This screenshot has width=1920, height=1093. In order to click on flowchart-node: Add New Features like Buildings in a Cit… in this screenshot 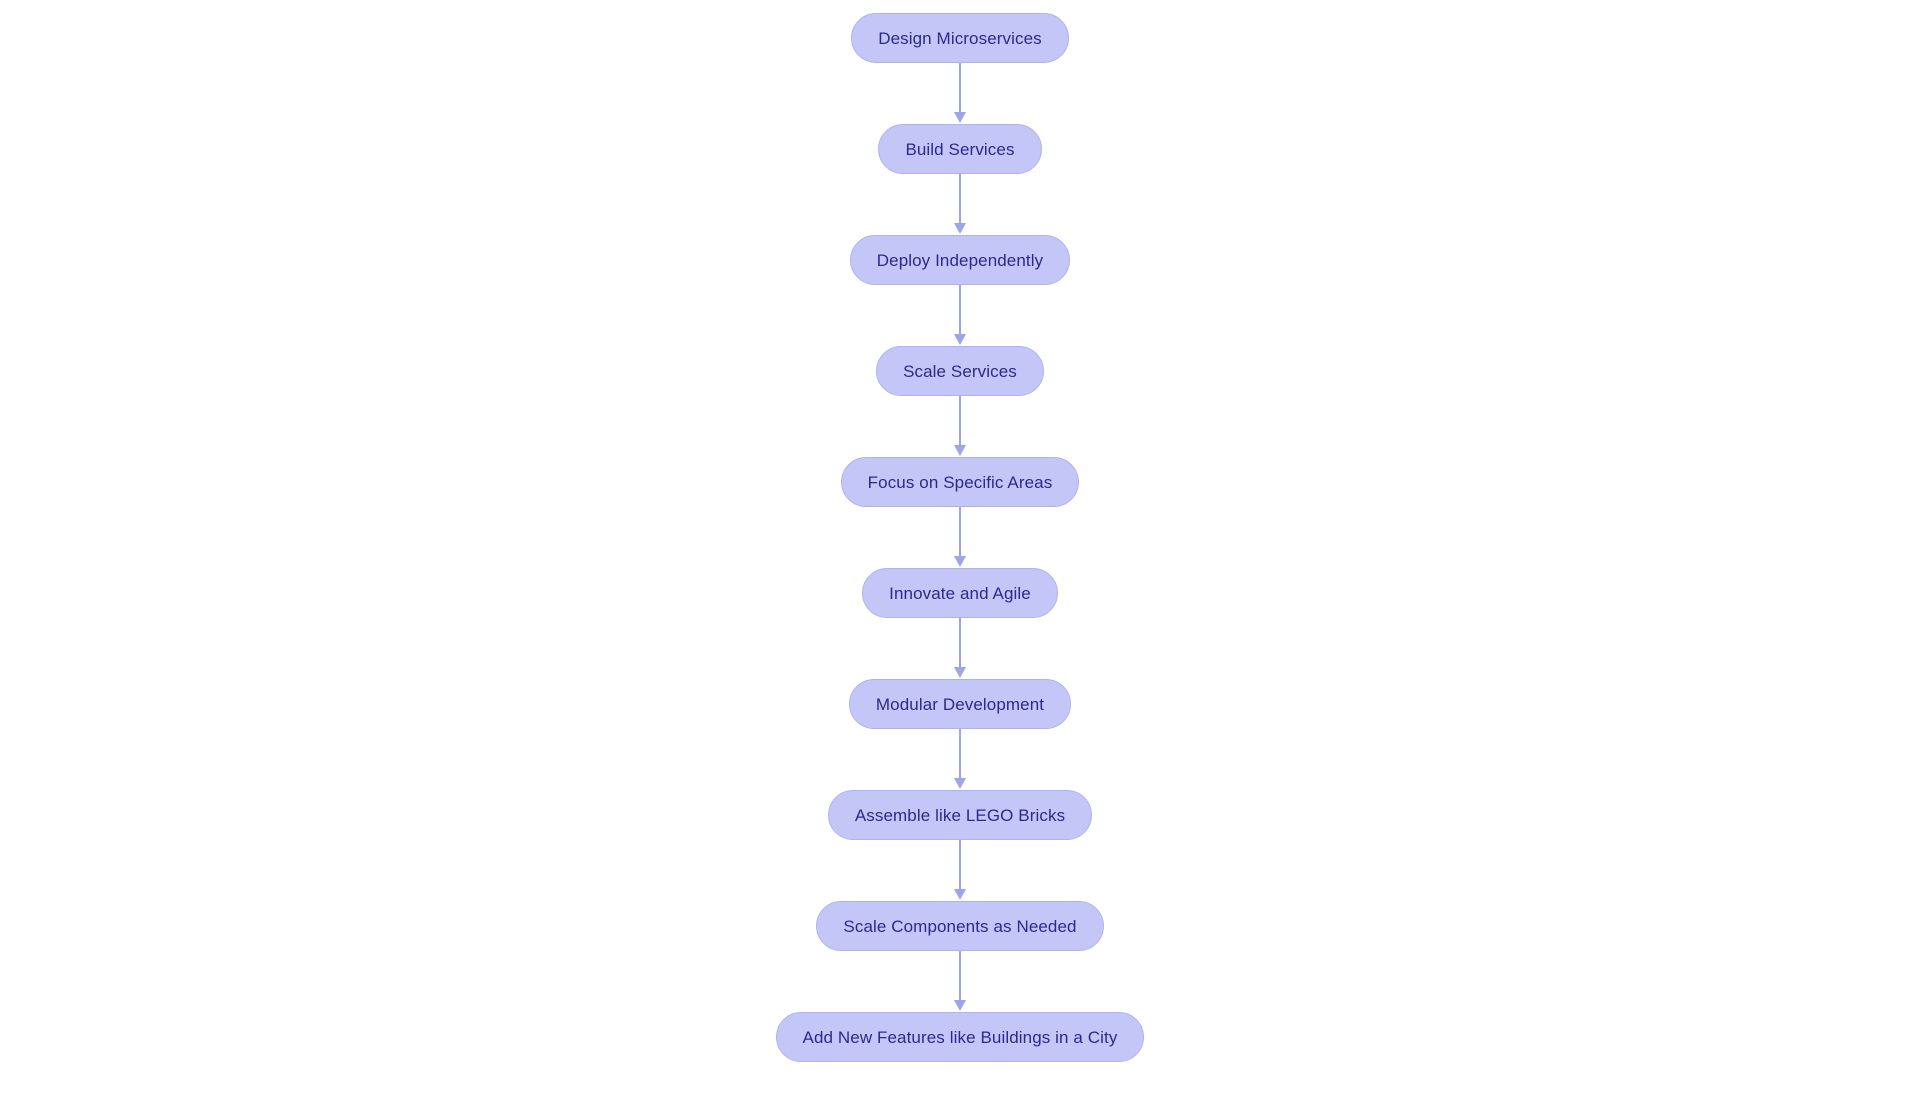, I will do `click(960, 1037)`.